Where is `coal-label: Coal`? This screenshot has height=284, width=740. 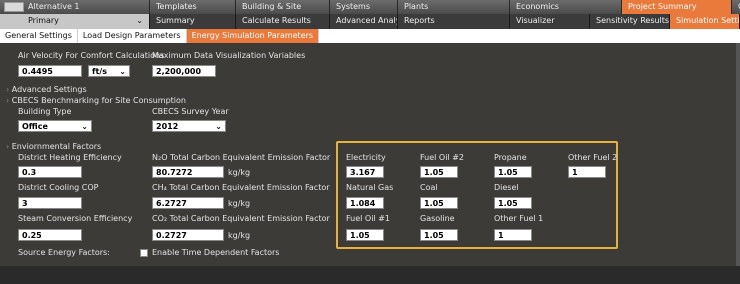
coal-label: Coal is located at coordinates (429, 187).